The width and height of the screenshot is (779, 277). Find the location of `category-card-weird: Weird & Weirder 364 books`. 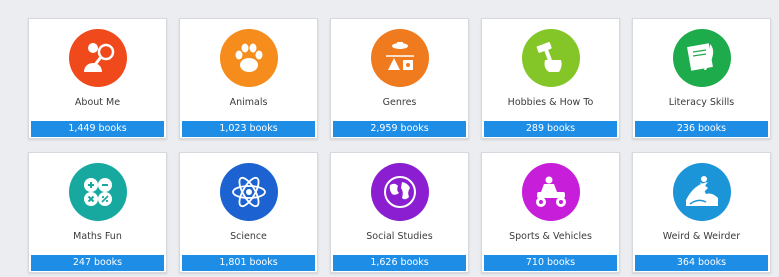

category-card-weird: Weird & Weirder 364 books is located at coordinates (701, 212).